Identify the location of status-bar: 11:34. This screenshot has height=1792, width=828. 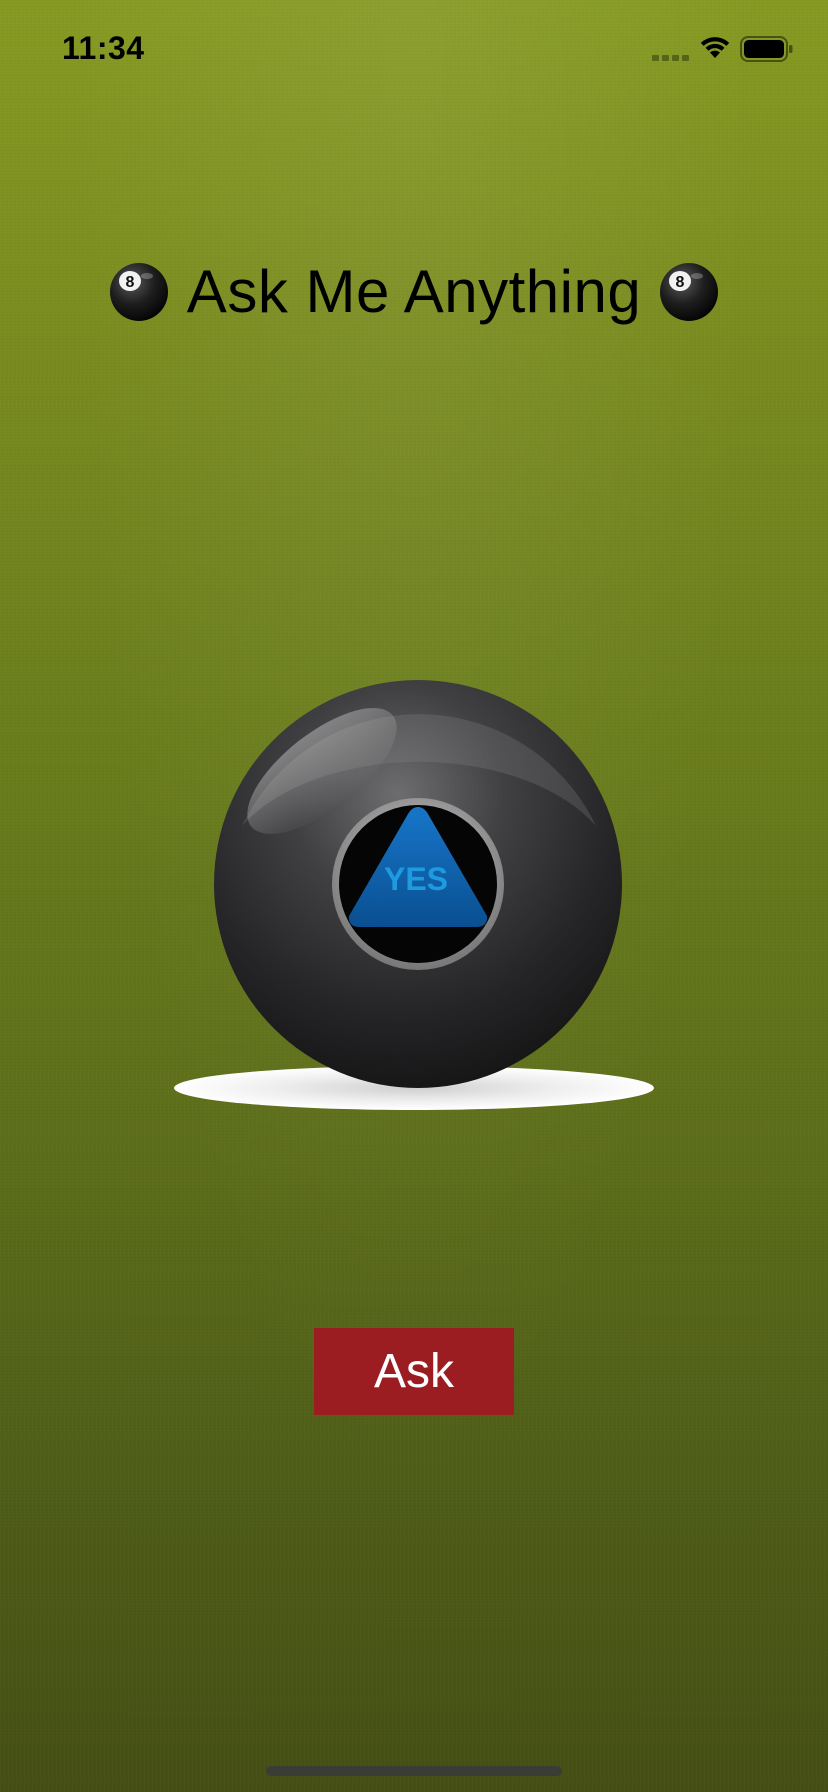
(414, 50).